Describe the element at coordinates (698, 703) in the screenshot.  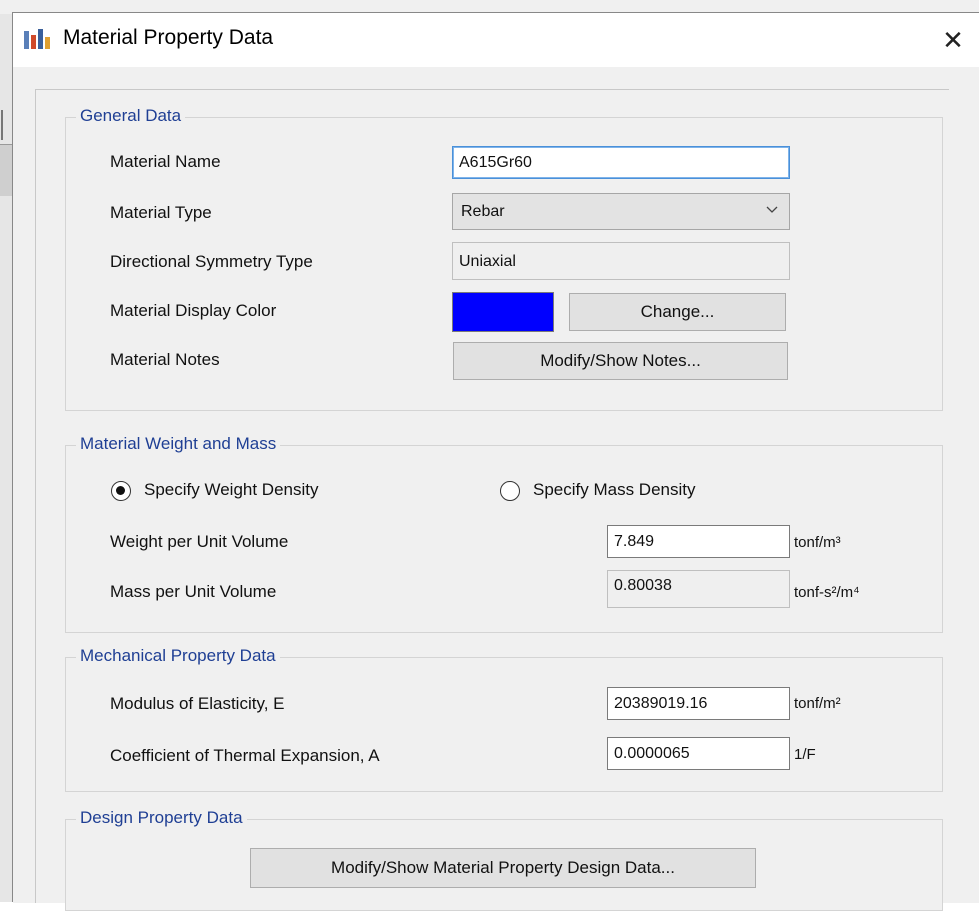
I see `modulus-input` at that location.